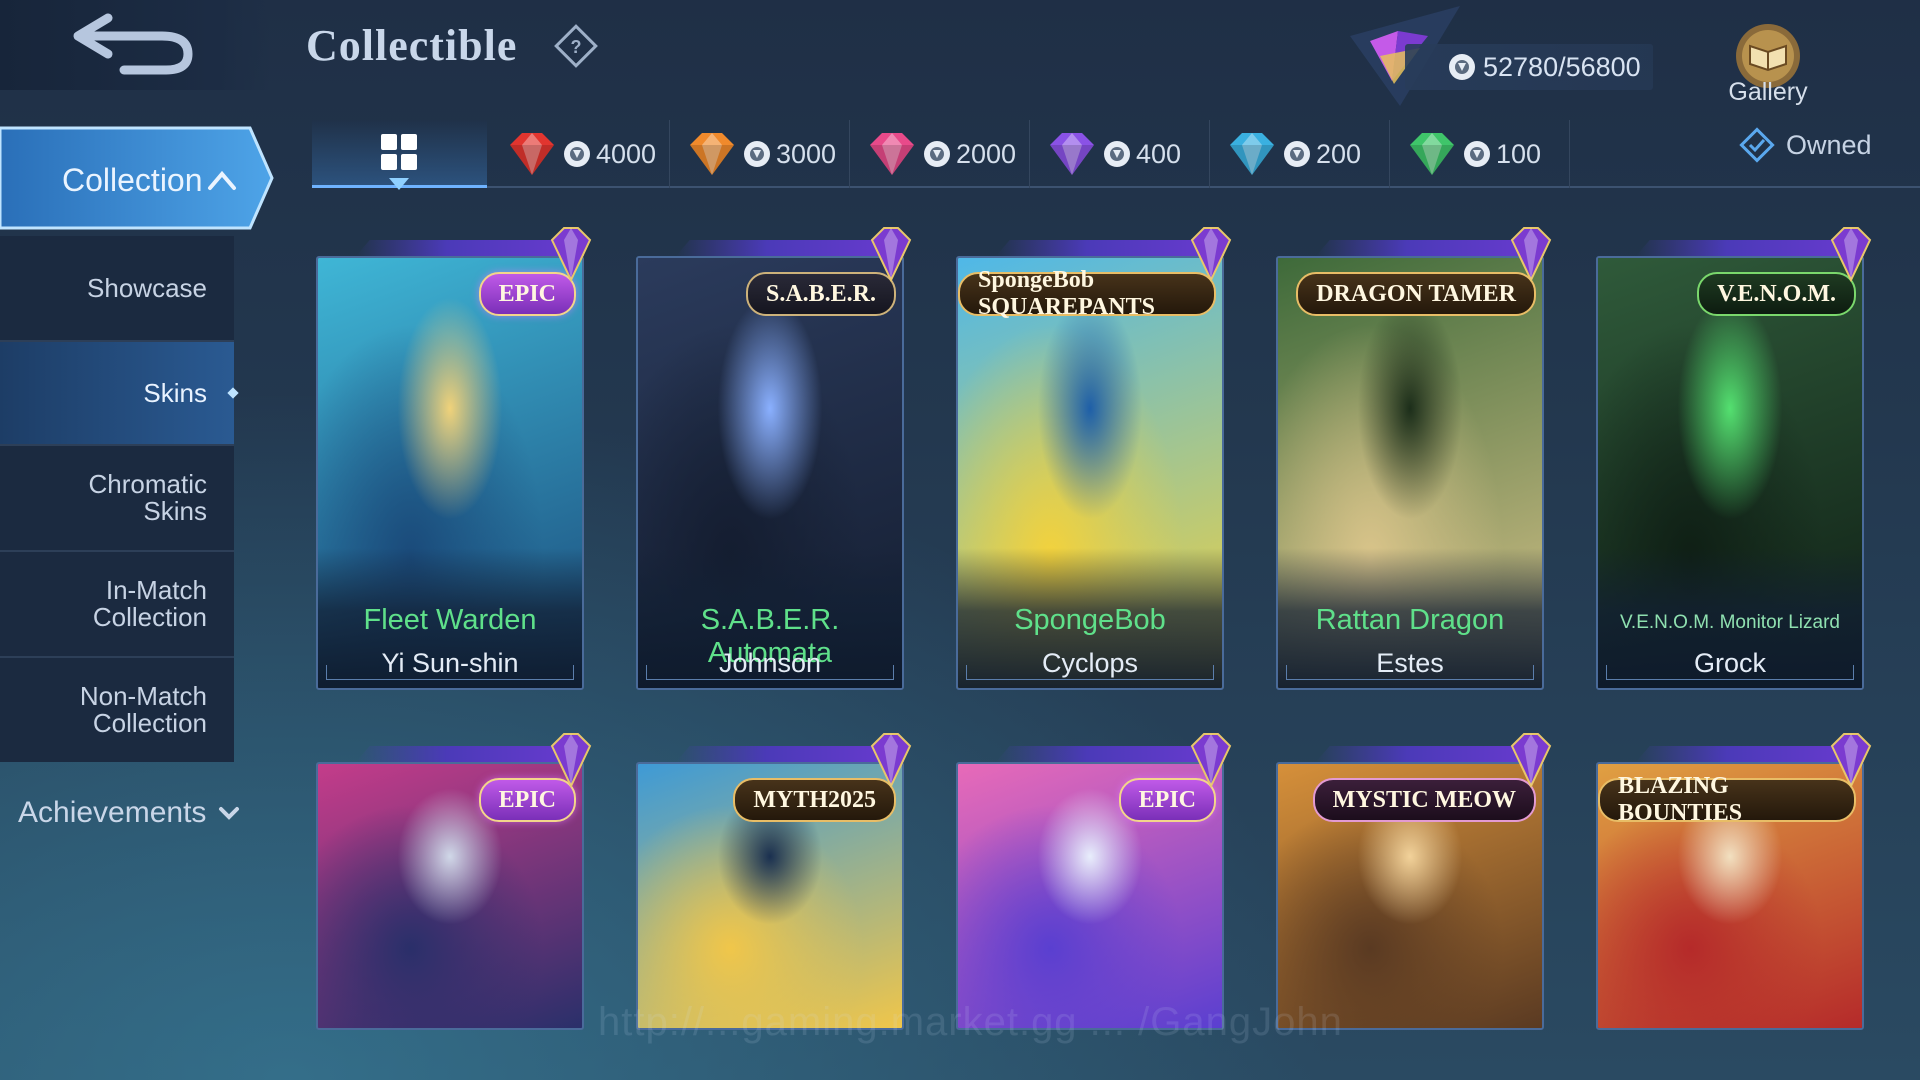 Image resolution: width=1920 pixels, height=1080 pixels. I want to click on points-value: 52780/56800, so click(1562, 66).